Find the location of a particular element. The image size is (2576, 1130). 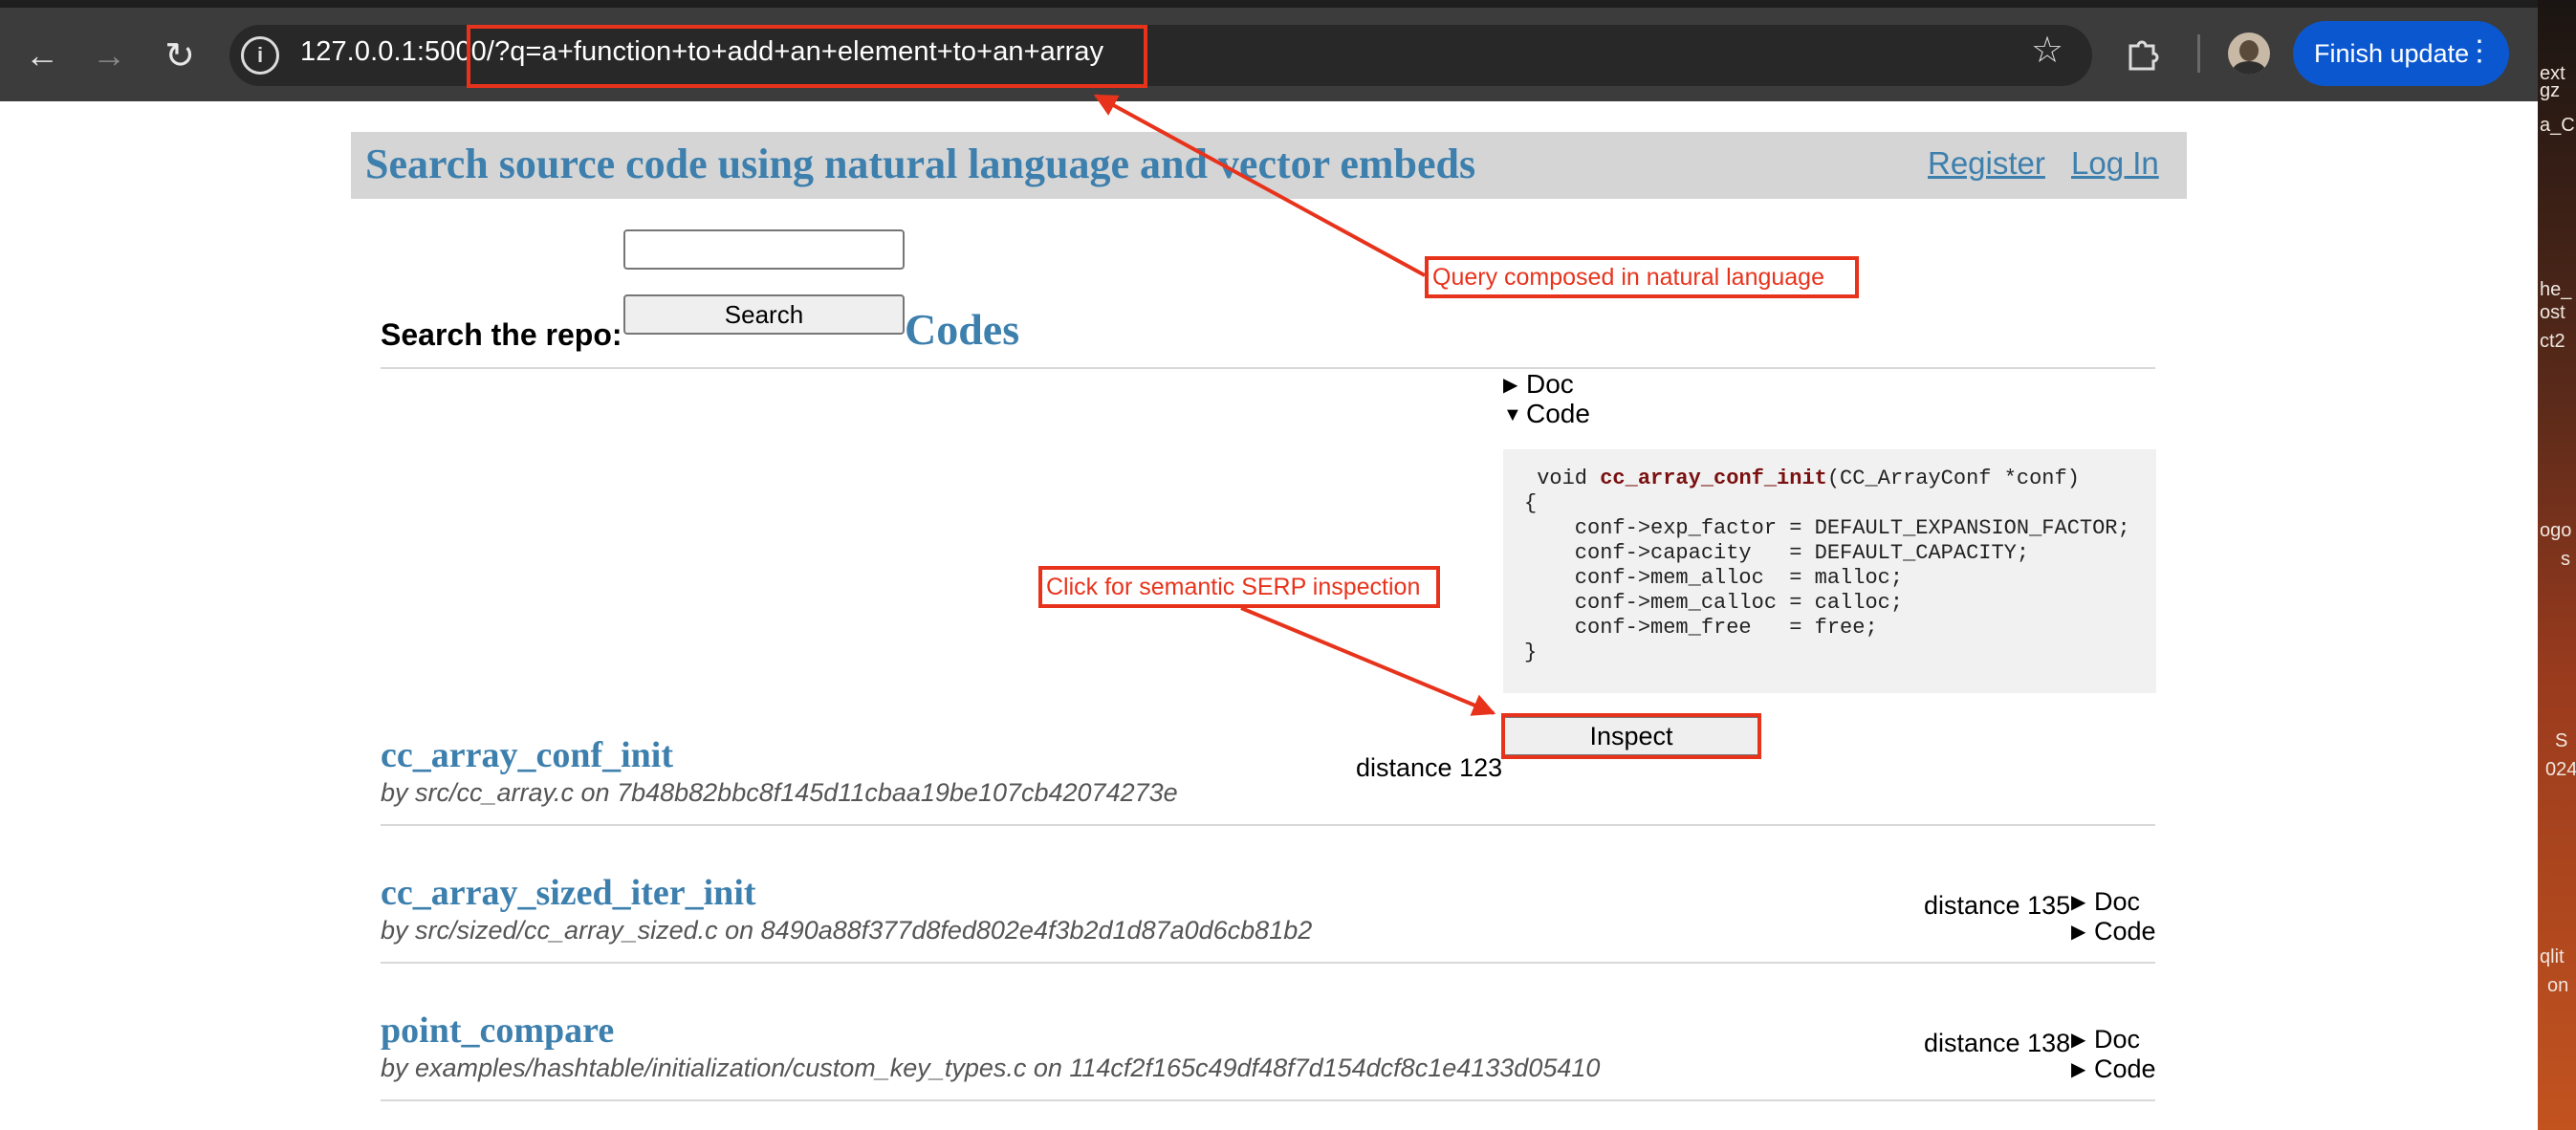

result-distance: distance 135 is located at coordinates (1997, 906).